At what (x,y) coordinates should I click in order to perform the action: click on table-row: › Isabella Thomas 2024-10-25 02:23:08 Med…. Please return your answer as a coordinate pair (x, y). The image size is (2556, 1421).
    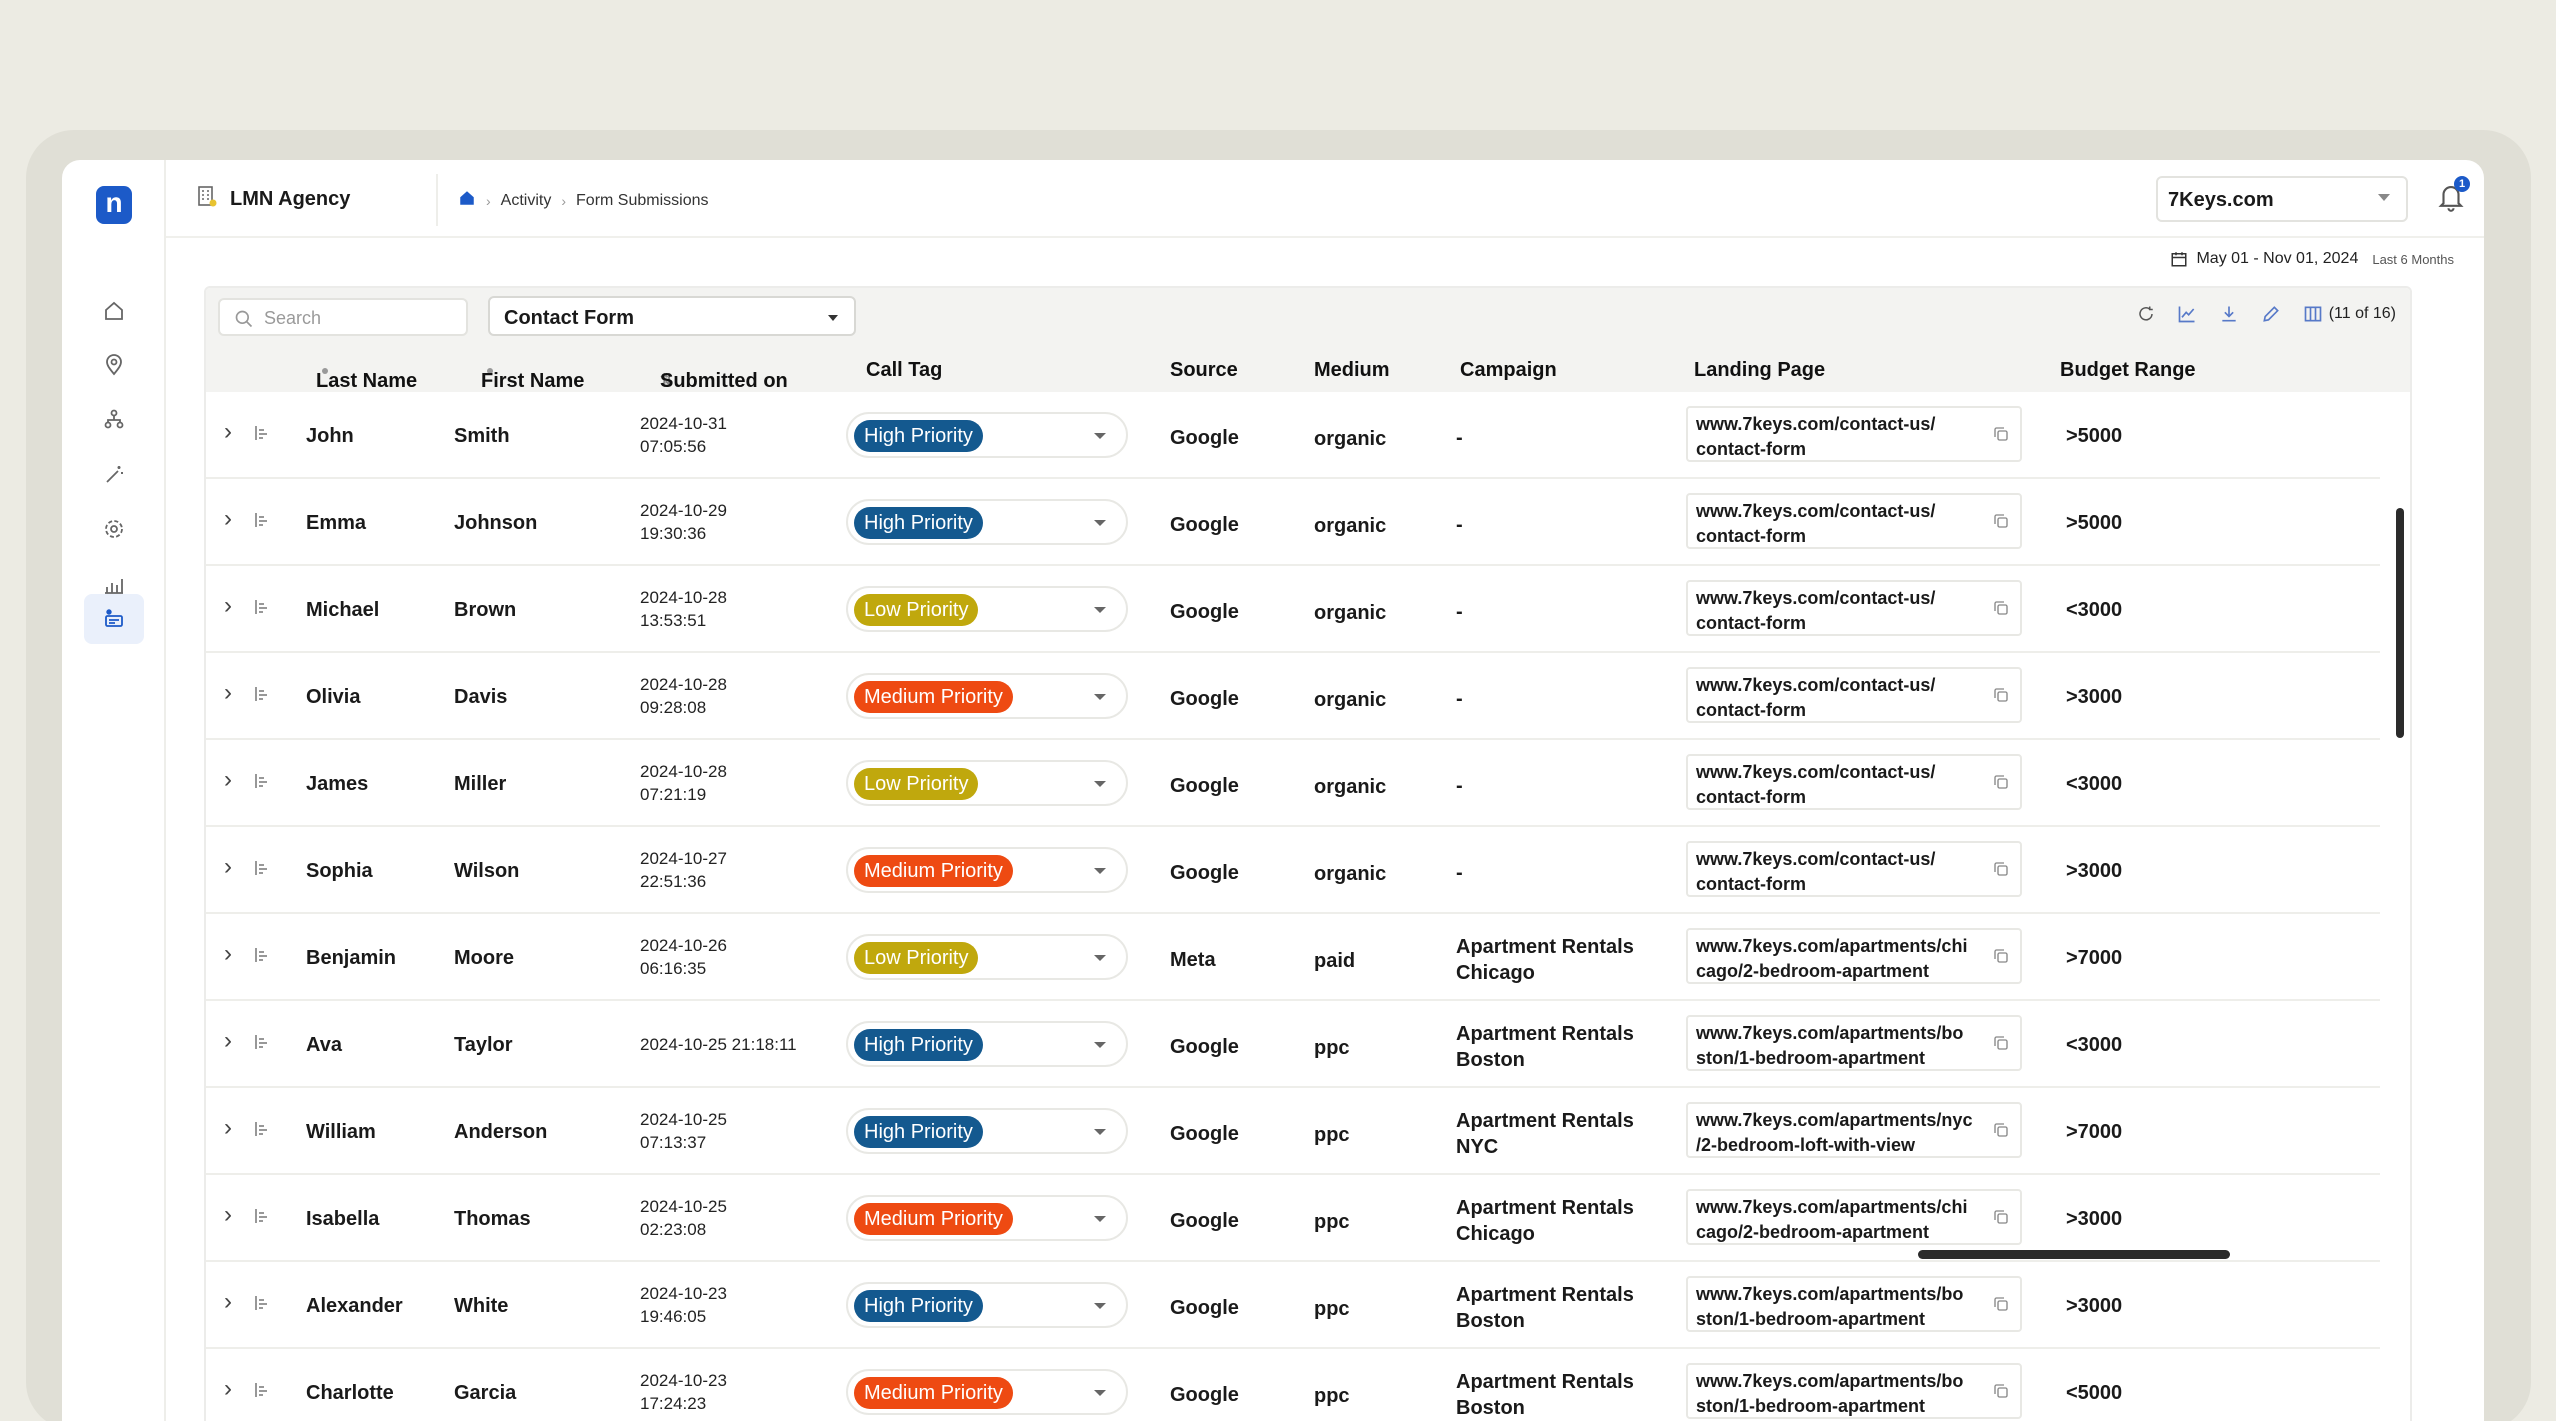
    Looking at the image, I should click on (1293, 1218).